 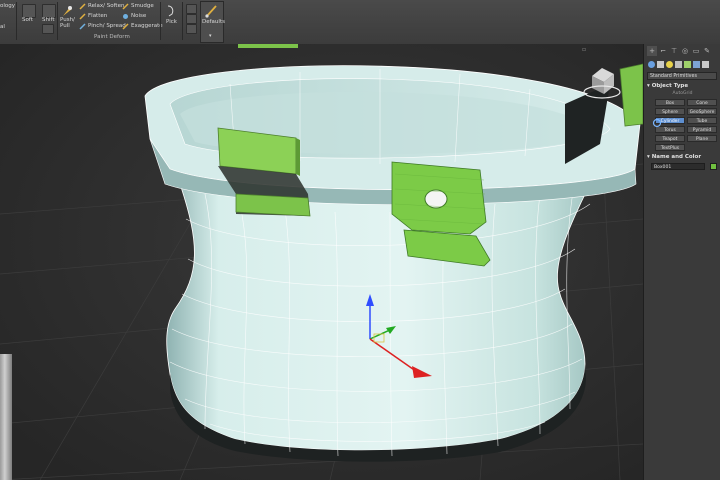 I want to click on pick-label: Pick, so click(x=171, y=22).